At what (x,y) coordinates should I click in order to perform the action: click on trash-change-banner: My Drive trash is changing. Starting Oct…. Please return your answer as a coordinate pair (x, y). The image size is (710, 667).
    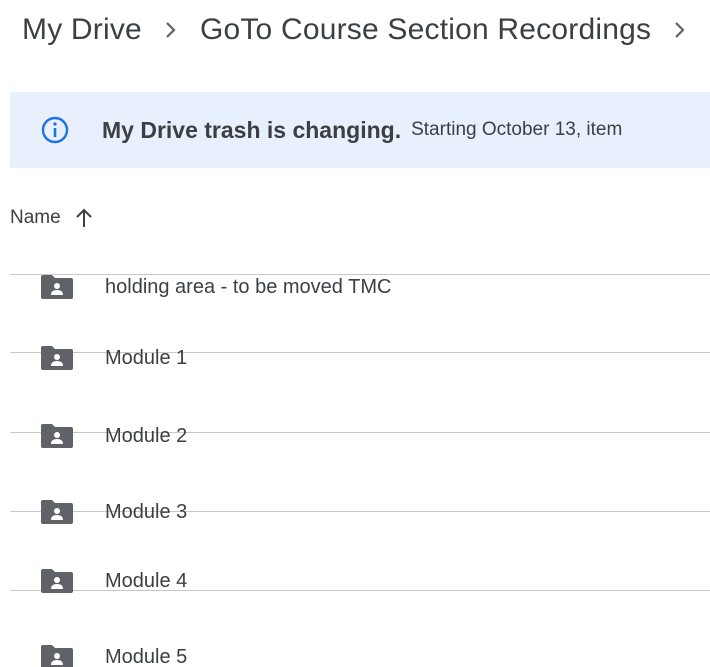
    Looking at the image, I should click on (360, 130).